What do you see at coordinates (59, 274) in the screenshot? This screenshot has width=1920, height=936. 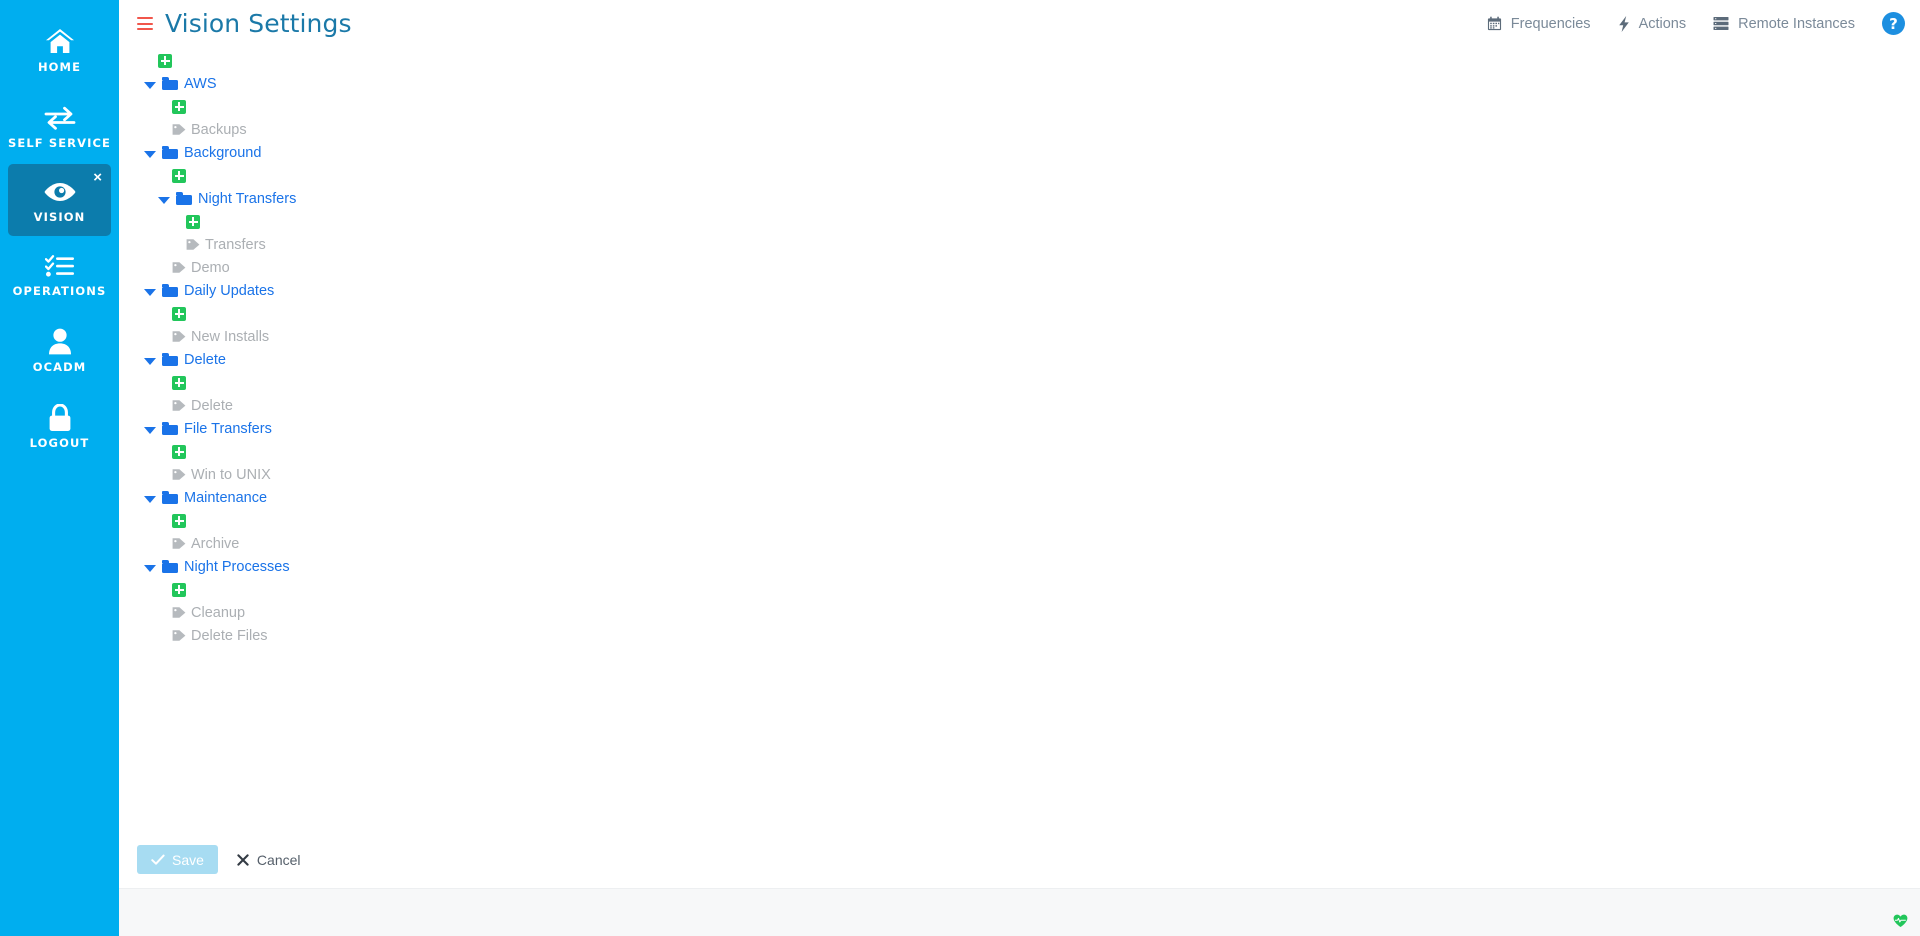 I see `sidebar-item-operations: OPERATIONS` at bounding box center [59, 274].